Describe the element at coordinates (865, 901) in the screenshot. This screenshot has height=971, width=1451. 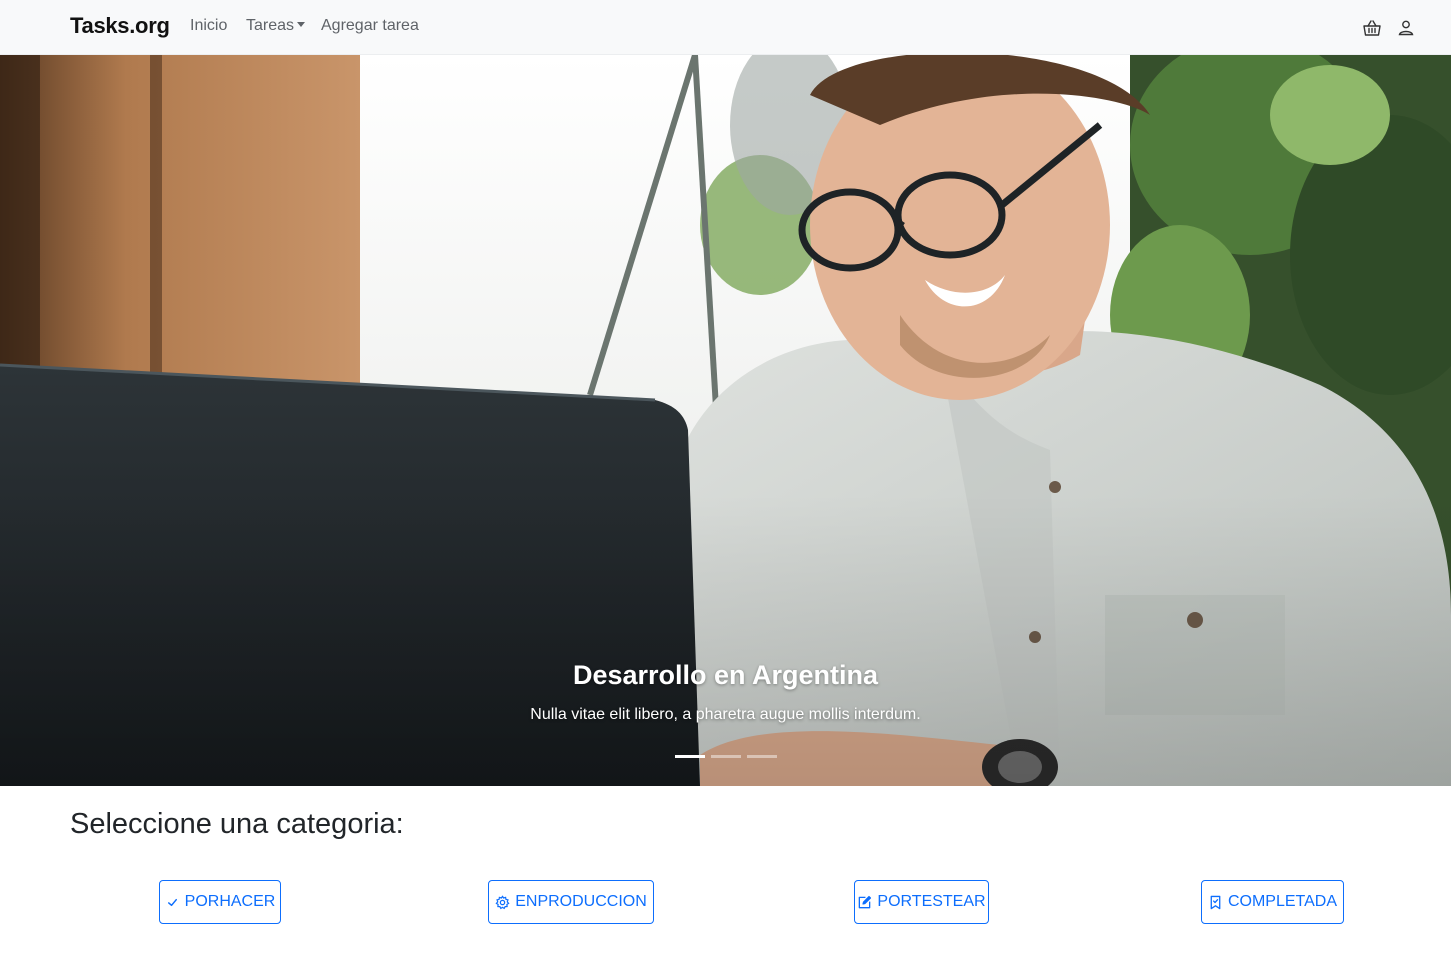
I see `edit-icon` at that location.